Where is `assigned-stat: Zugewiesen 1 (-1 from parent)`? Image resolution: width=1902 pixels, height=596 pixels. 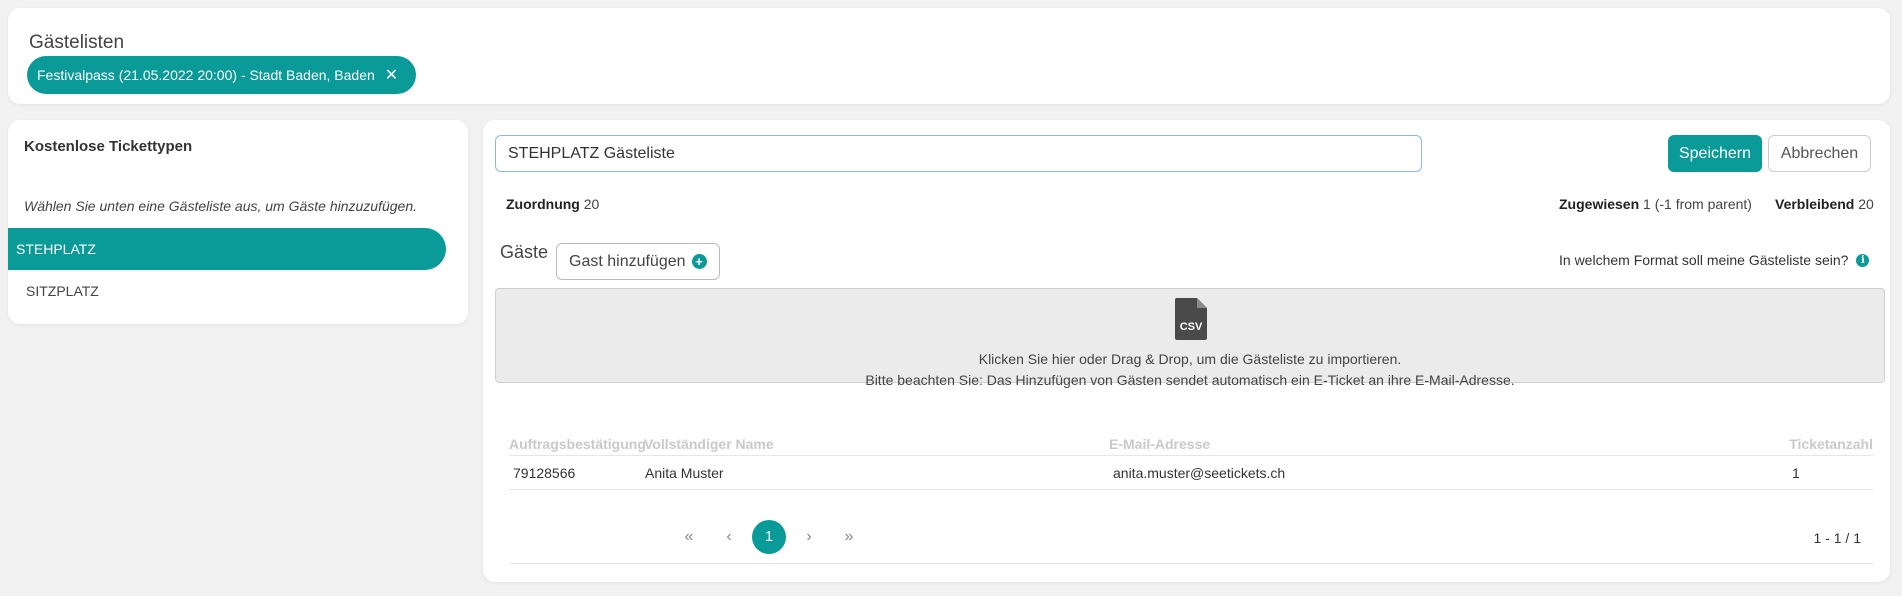
assigned-stat: Zugewiesen 1 (-1 from parent) is located at coordinates (1655, 204).